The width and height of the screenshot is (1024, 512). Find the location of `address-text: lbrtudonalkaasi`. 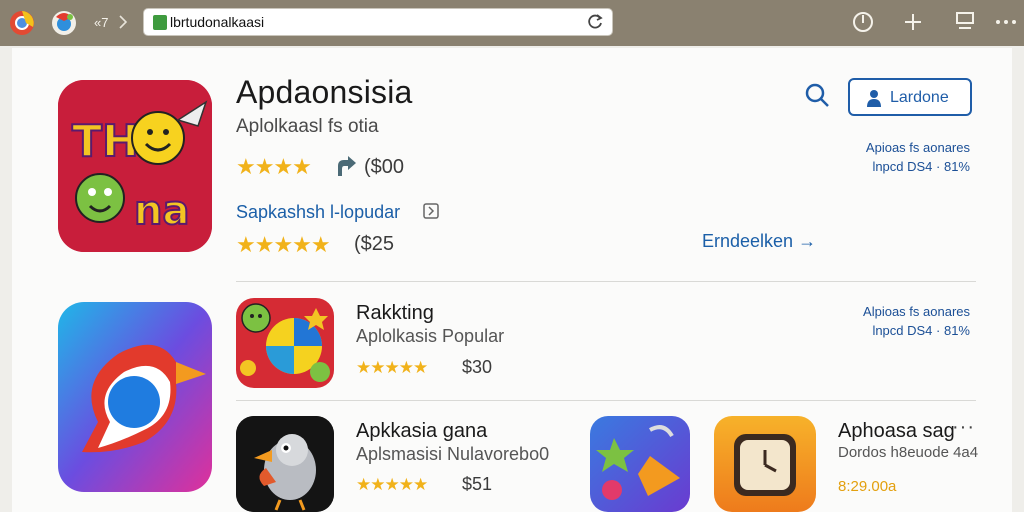

address-text: lbrtudonalkaasi is located at coordinates (217, 22).